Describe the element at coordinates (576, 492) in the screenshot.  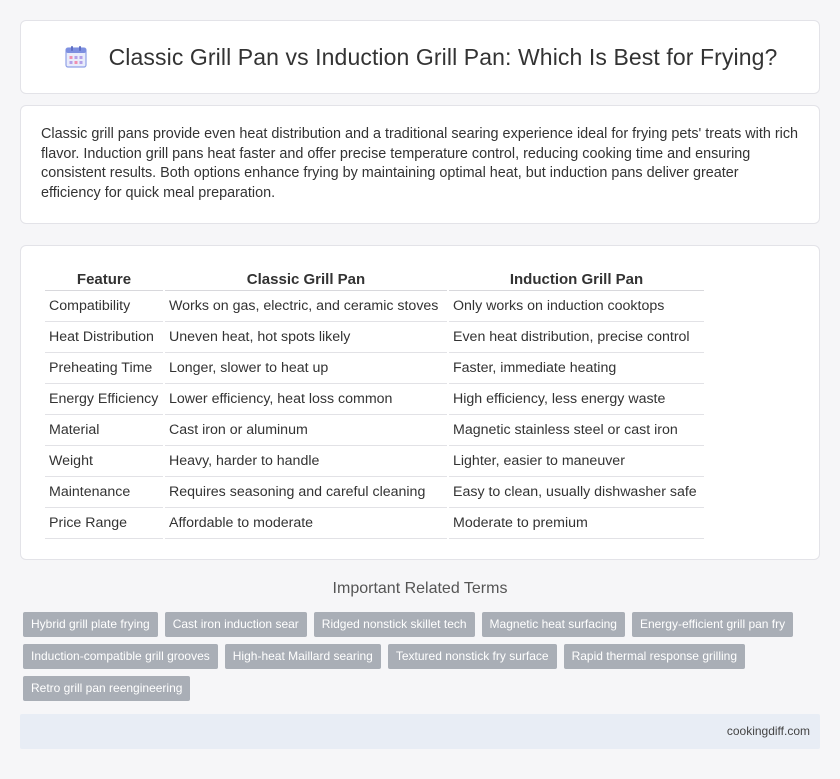
I see `cell-induction: Easy to clean, usually dishwasher safe` at that location.